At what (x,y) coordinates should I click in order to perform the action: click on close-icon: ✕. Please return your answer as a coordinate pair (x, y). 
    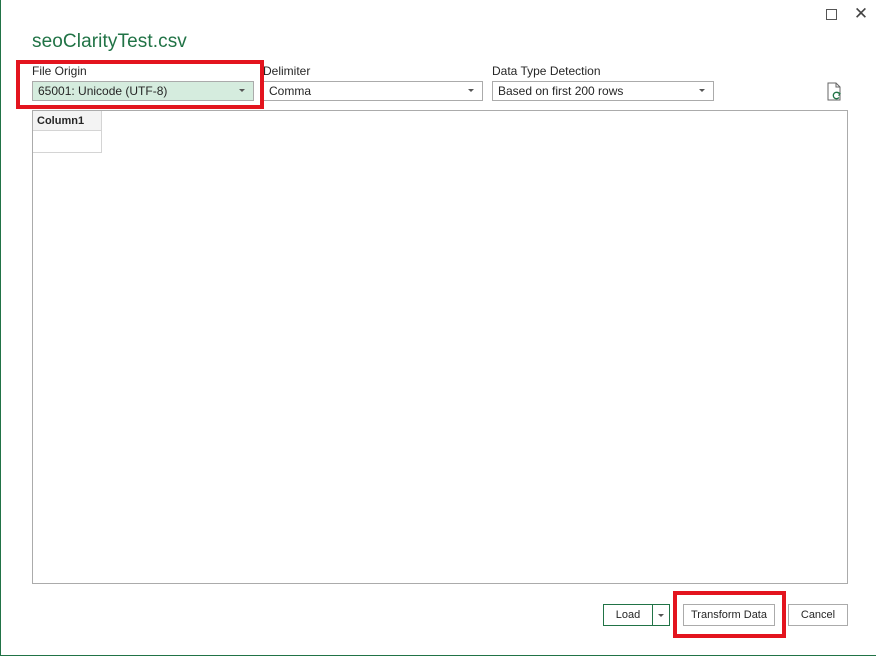
    Looking at the image, I should click on (861, 13).